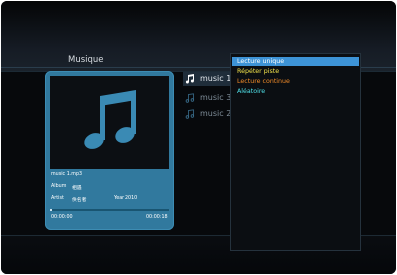  I want to click on year-label: Year, so click(119, 198).